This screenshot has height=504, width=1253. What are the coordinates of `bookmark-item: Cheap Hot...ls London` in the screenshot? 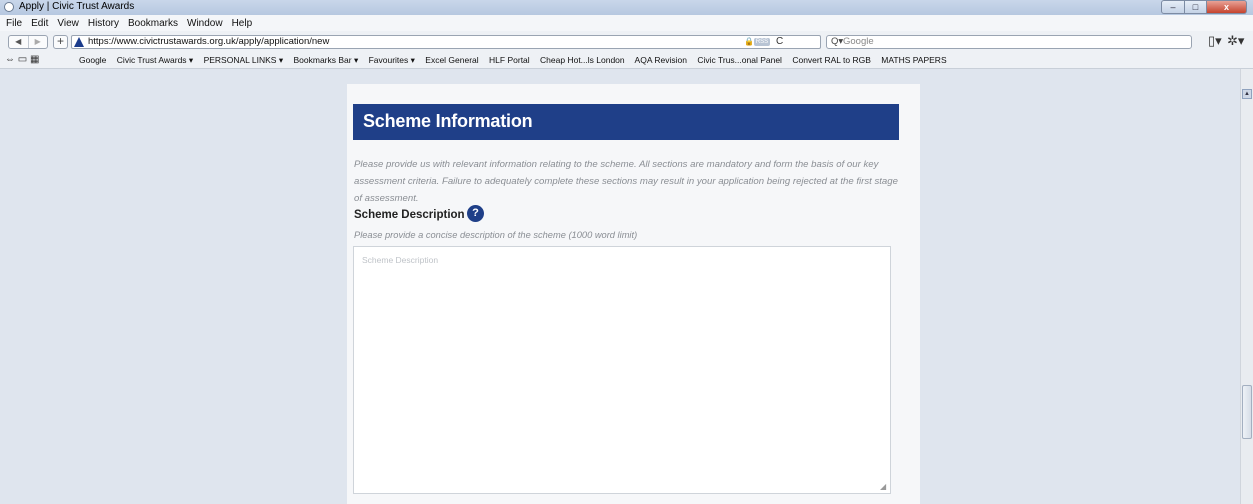 It's located at (582, 60).